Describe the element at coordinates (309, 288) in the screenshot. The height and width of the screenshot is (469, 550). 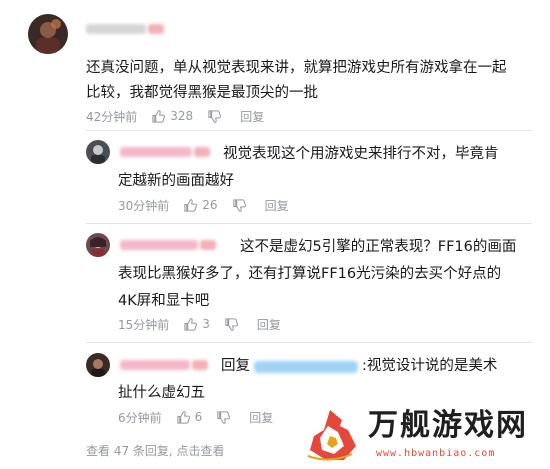
I see `reply2-text-cont: 表现比黑猴好多了，还有打算说FF16光污染的去买个好点的 4K屏和显卡吧` at that location.